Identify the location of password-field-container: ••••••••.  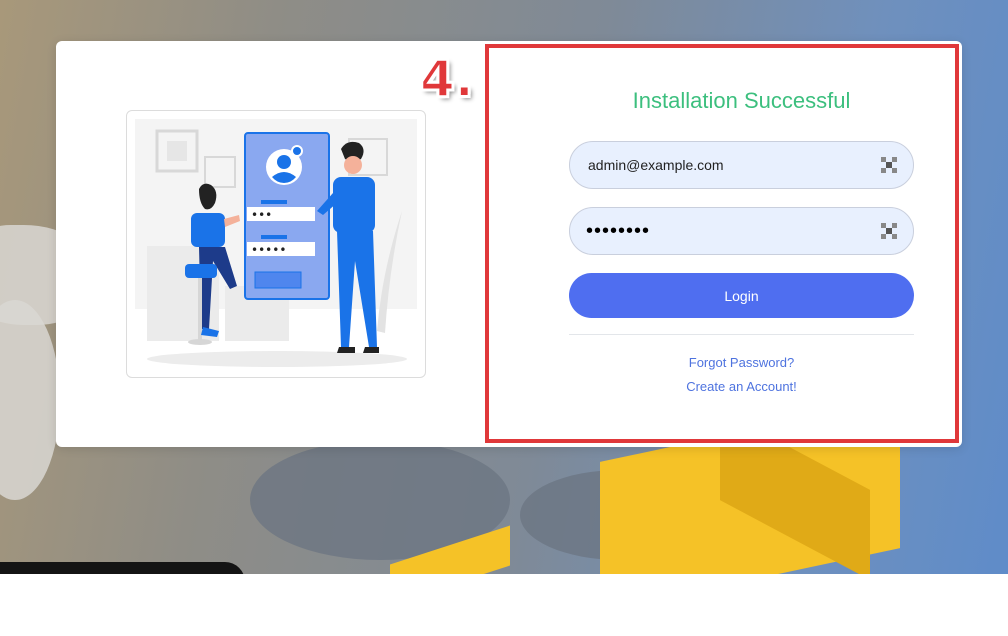
(741, 231).